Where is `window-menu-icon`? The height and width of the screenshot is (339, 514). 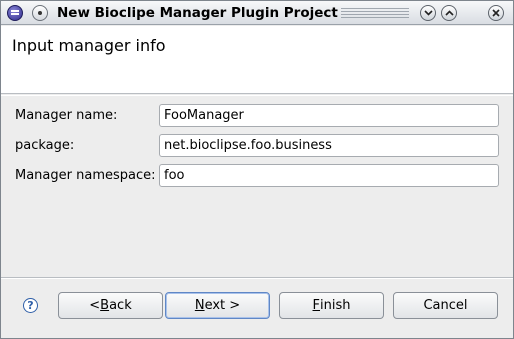
window-menu-icon is located at coordinates (40, 13).